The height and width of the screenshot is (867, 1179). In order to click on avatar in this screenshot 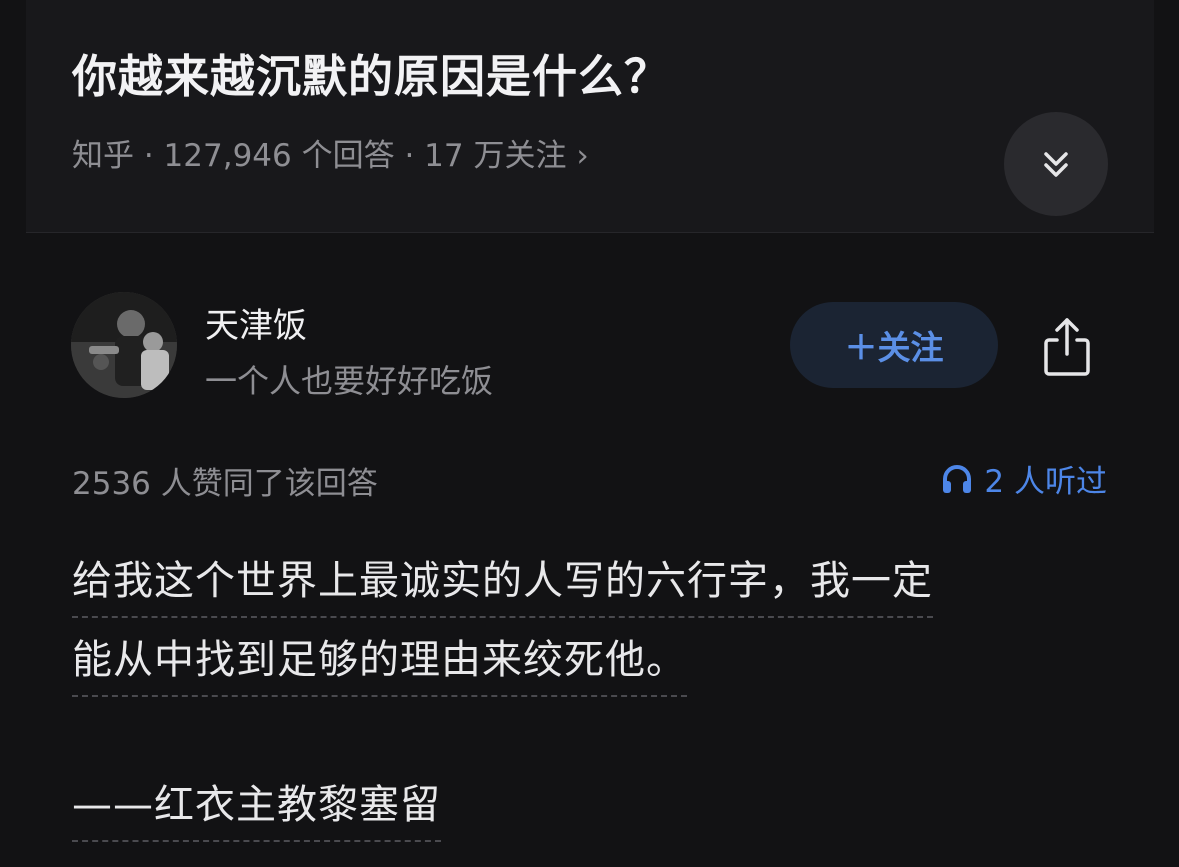, I will do `click(124, 345)`.